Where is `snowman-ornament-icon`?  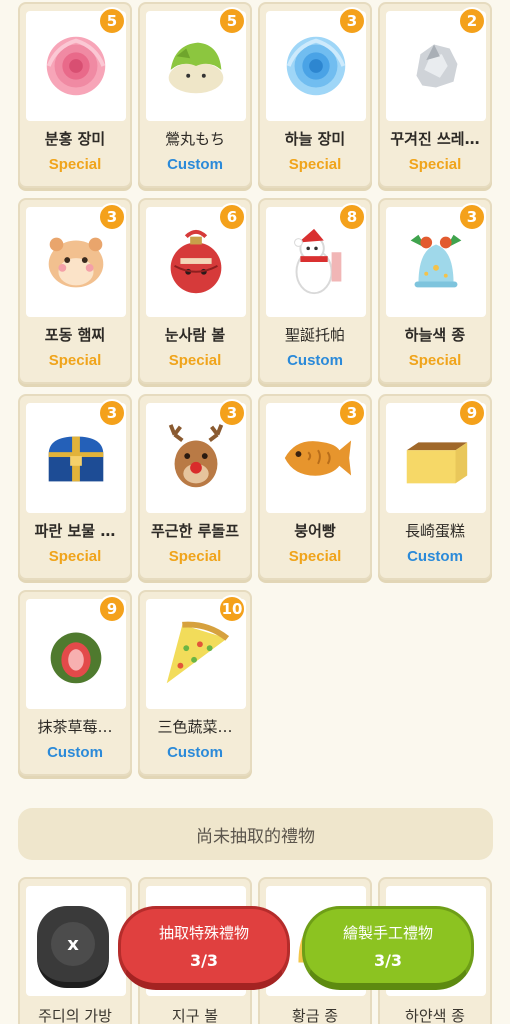 snowman-ornament-icon is located at coordinates (196, 261).